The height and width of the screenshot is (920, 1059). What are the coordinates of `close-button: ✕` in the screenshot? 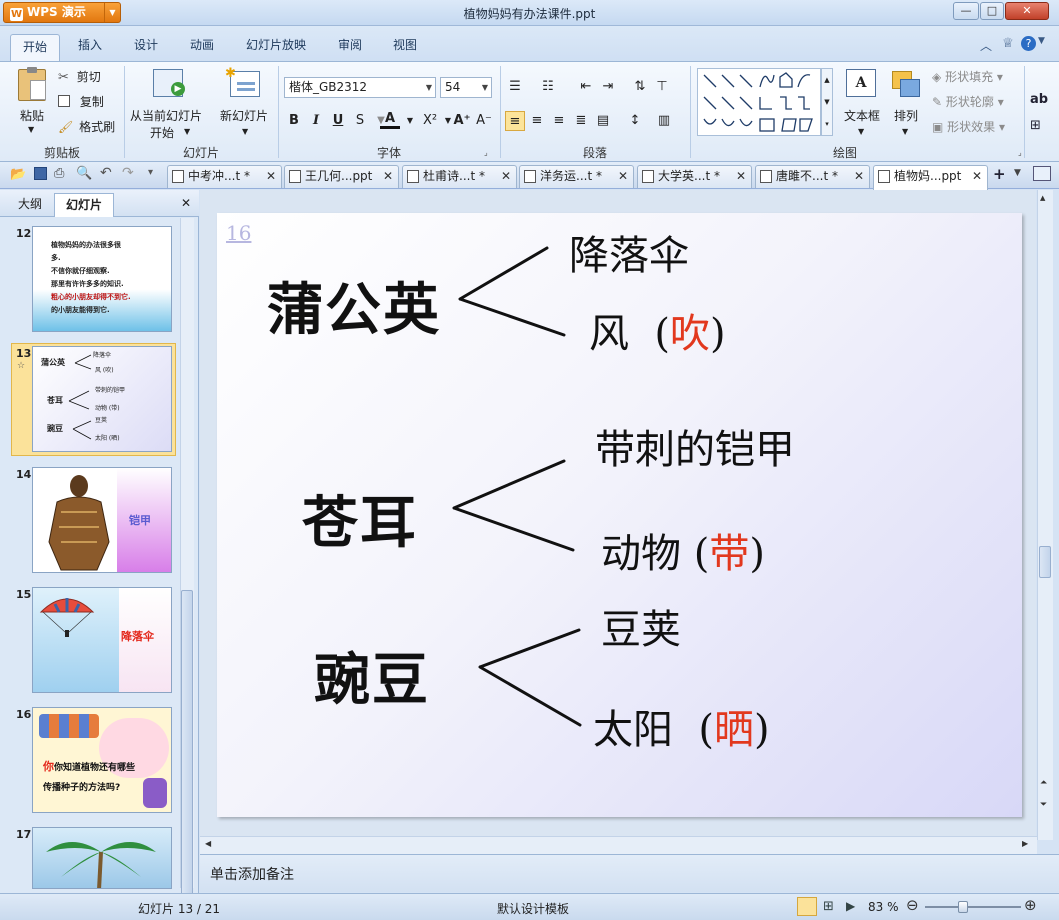 It's located at (1027, 11).